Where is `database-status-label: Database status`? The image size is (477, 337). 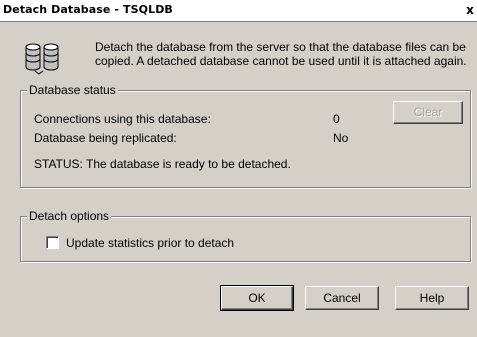
database-status-label: Database status is located at coordinates (72, 90).